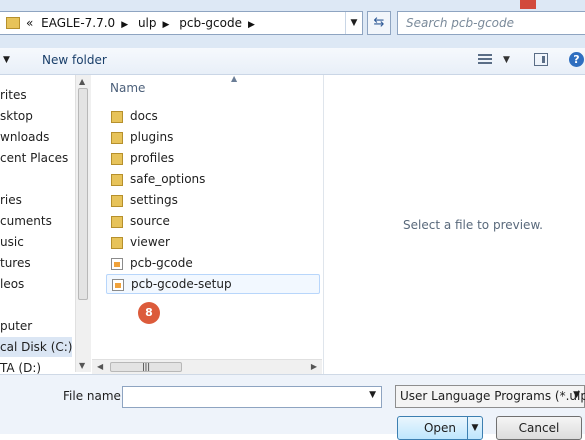 This screenshot has height=440, width=585. What do you see at coordinates (213, 159) in the screenshot?
I see `list-item: profiles` at bounding box center [213, 159].